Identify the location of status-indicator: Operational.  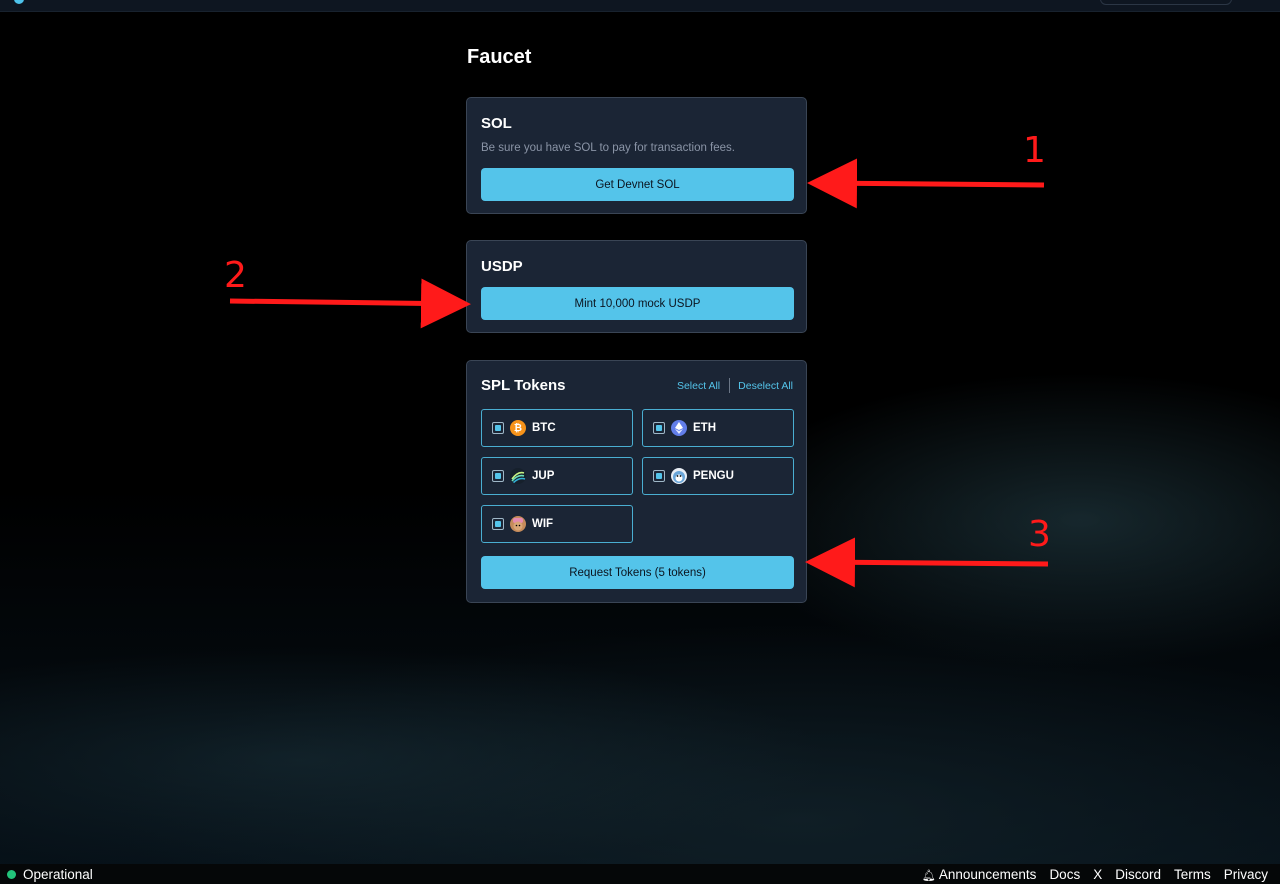
(46, 874).